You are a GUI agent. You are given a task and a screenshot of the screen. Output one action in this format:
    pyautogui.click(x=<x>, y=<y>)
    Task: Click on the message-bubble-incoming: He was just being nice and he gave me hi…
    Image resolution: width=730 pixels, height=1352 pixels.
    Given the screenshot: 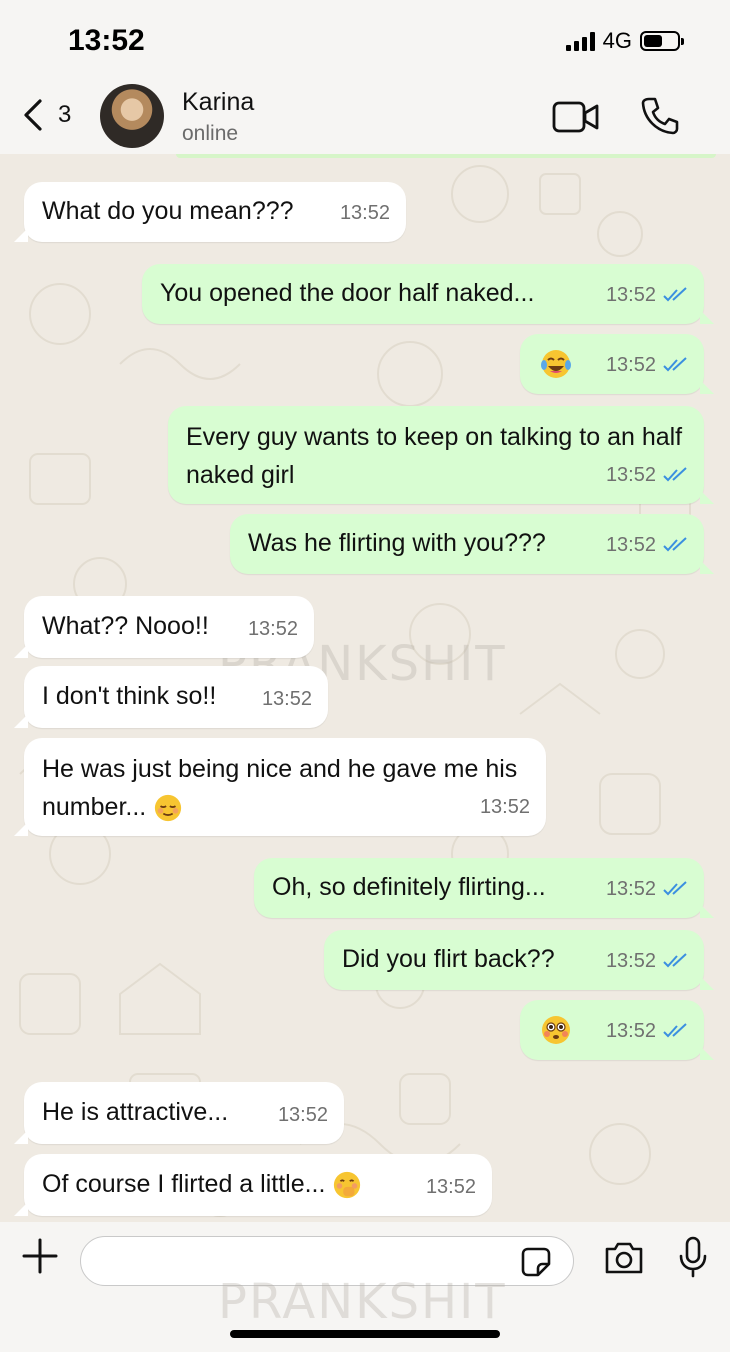 What is the action you would take?
    pyautogui.click(x=280, y=787)
    